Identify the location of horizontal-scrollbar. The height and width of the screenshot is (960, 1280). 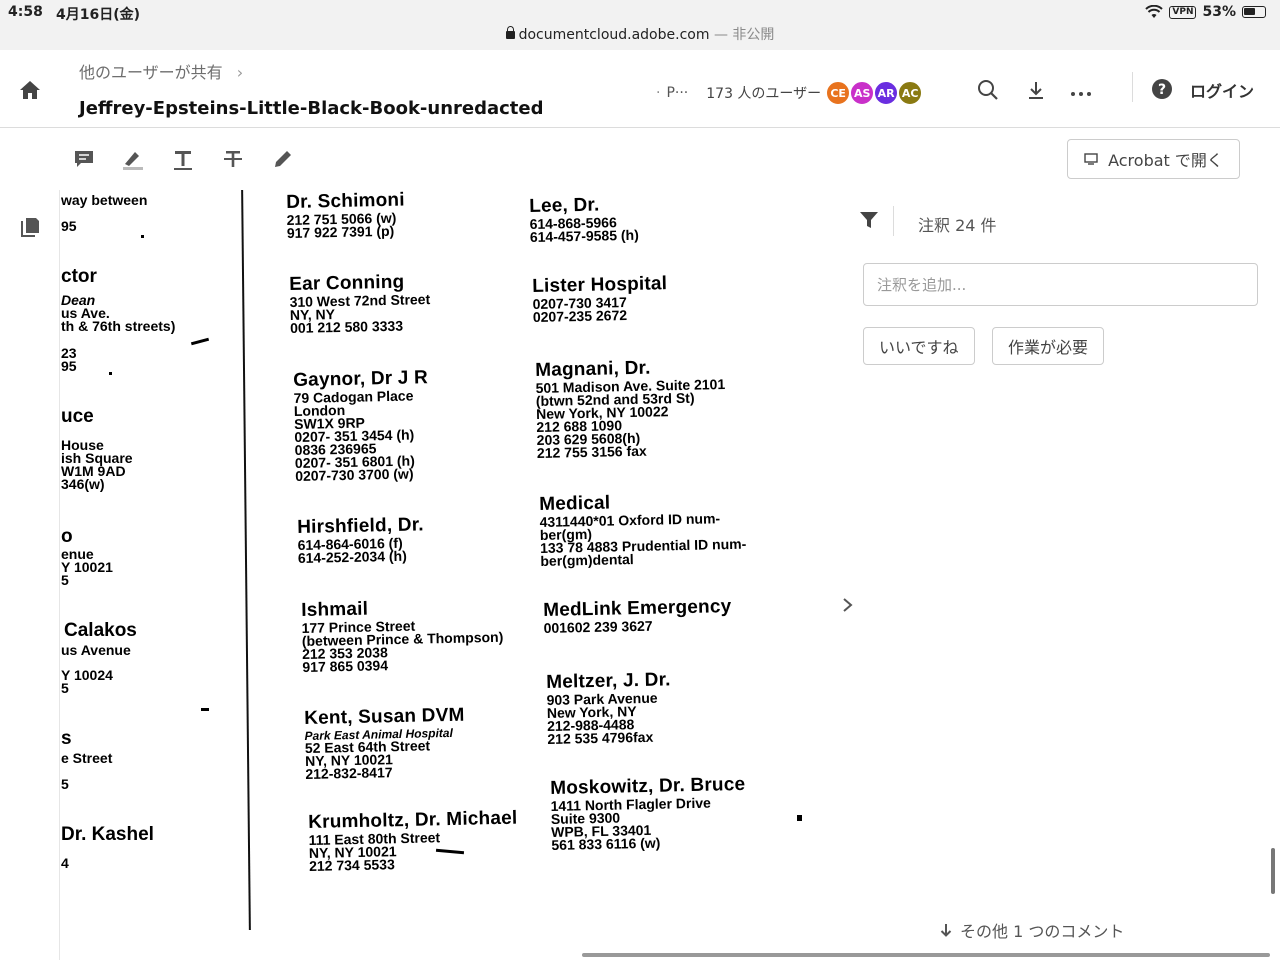
(926, 955).